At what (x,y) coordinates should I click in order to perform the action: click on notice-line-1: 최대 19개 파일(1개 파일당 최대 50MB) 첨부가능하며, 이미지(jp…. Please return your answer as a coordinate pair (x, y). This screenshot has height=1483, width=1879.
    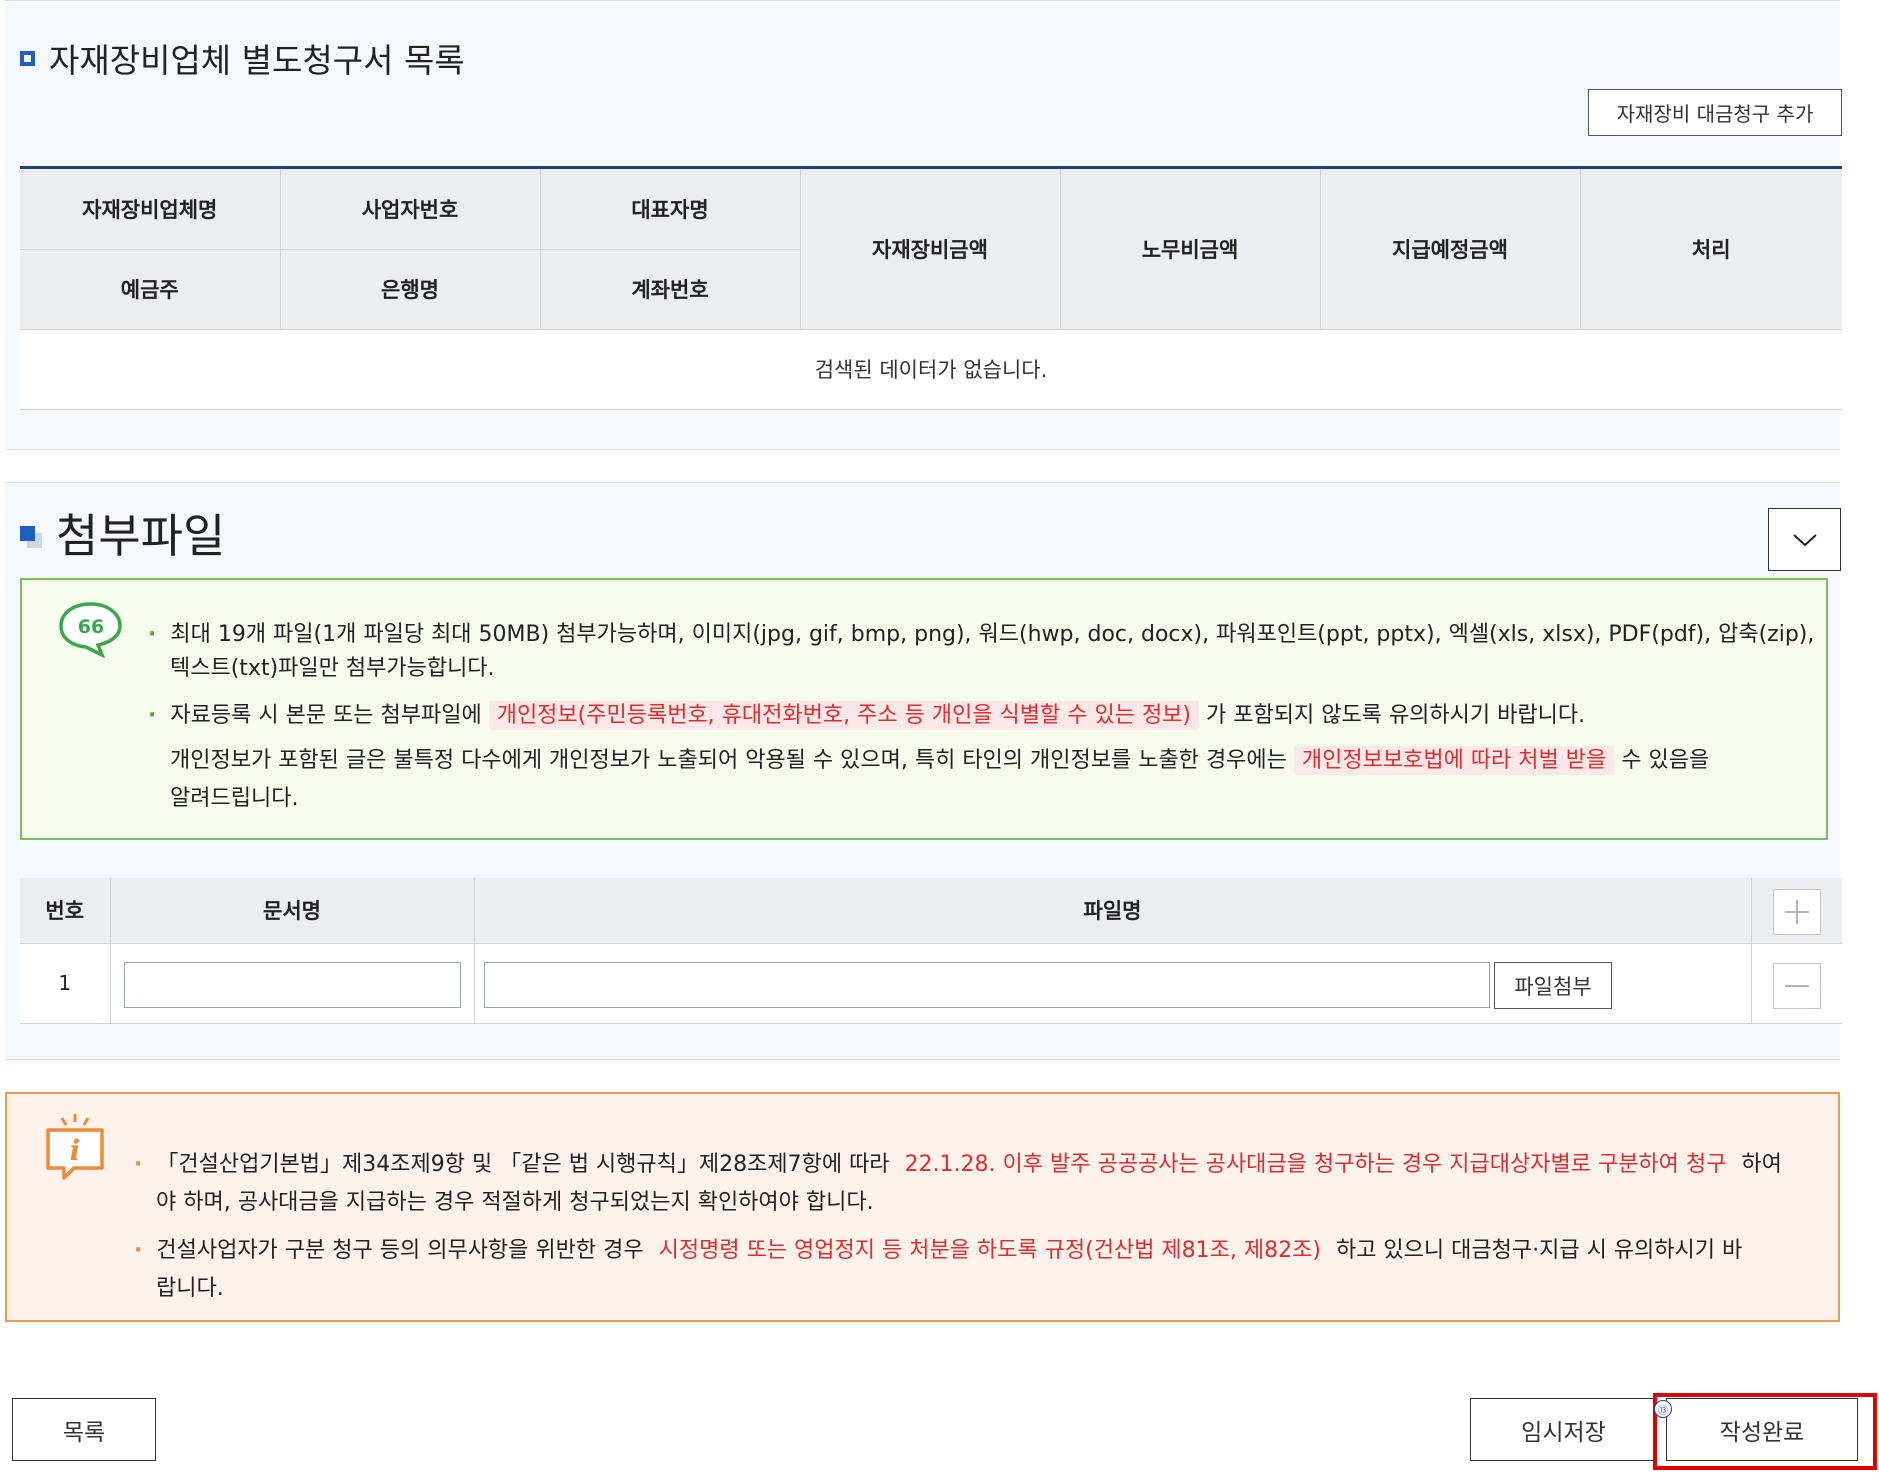
    Looking at the image, I should click on (992, 634).